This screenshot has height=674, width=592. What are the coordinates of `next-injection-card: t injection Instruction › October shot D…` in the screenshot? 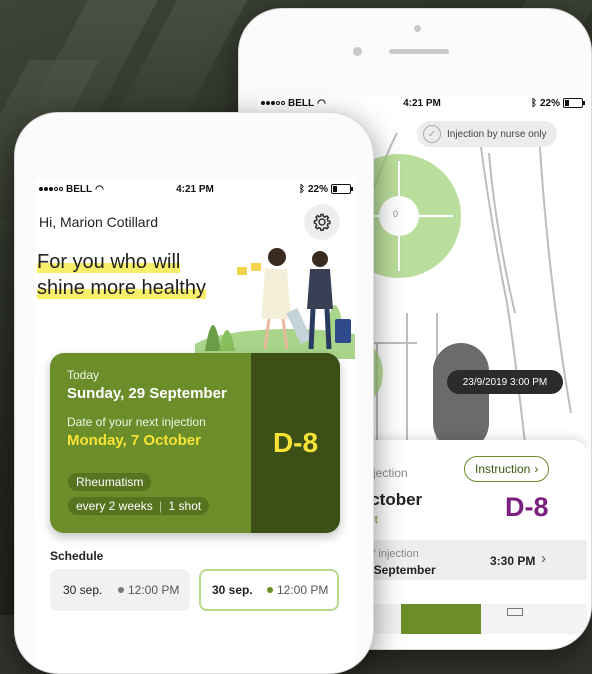 It's located at (472, 544).